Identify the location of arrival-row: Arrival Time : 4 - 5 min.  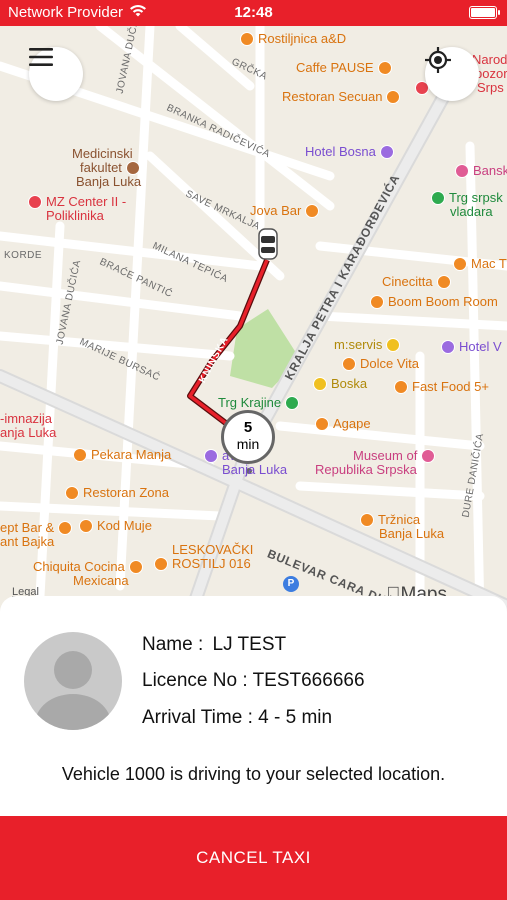
(237, 718).